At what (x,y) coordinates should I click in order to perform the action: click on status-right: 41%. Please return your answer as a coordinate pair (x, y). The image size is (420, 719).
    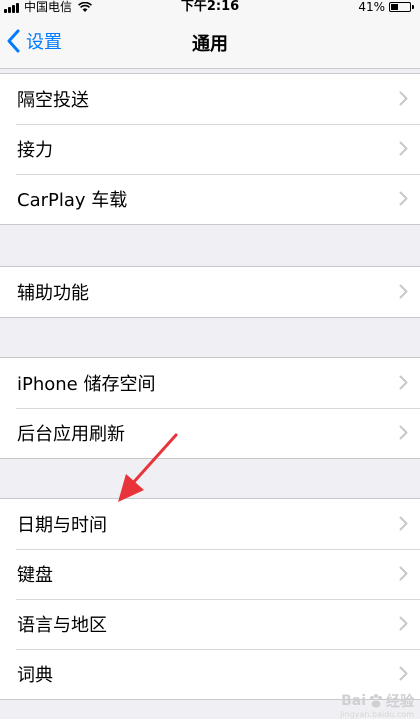
    Looking at the image, I should click on (386, 7).